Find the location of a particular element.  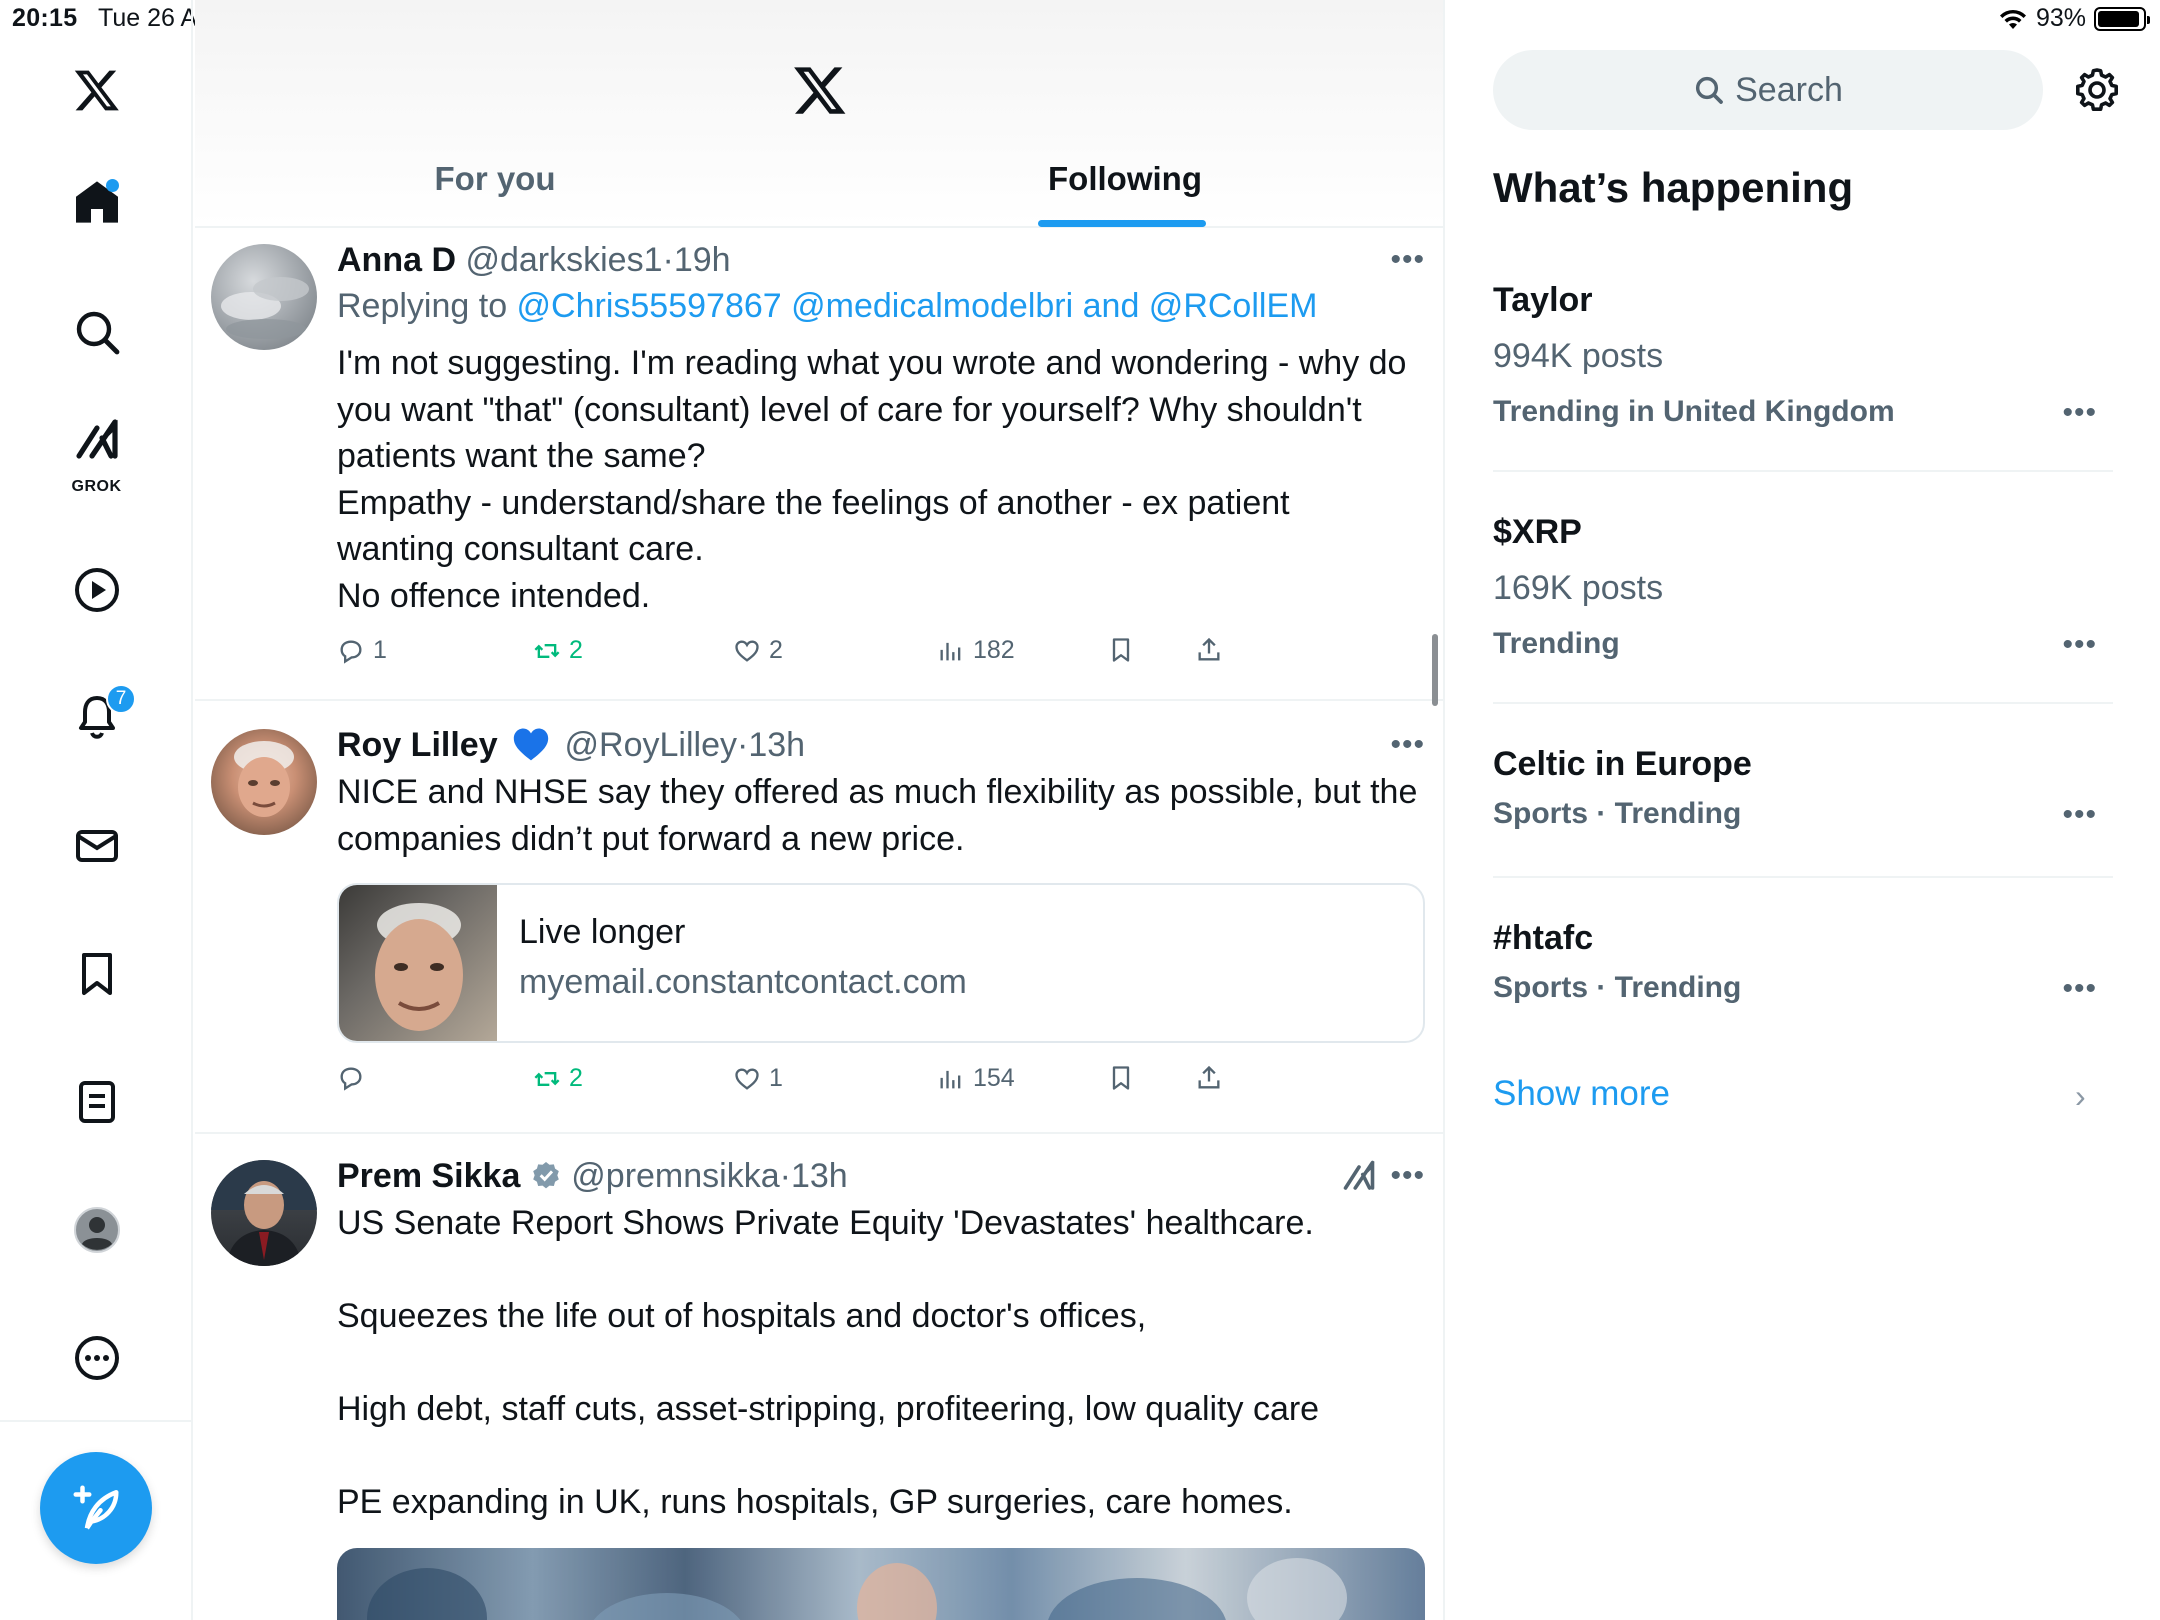

views-button: 154 is located at coordinates (976, 1078).